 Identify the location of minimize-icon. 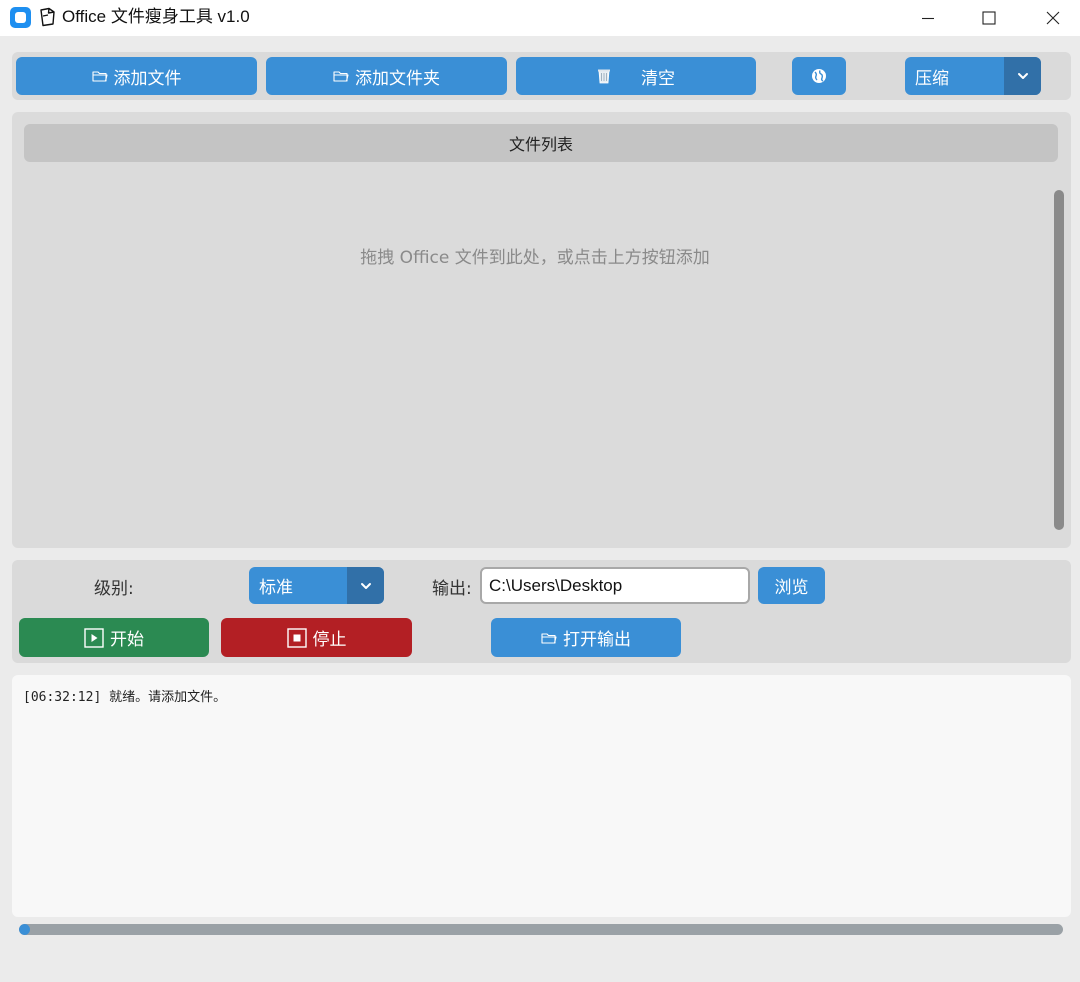
(928, 18).